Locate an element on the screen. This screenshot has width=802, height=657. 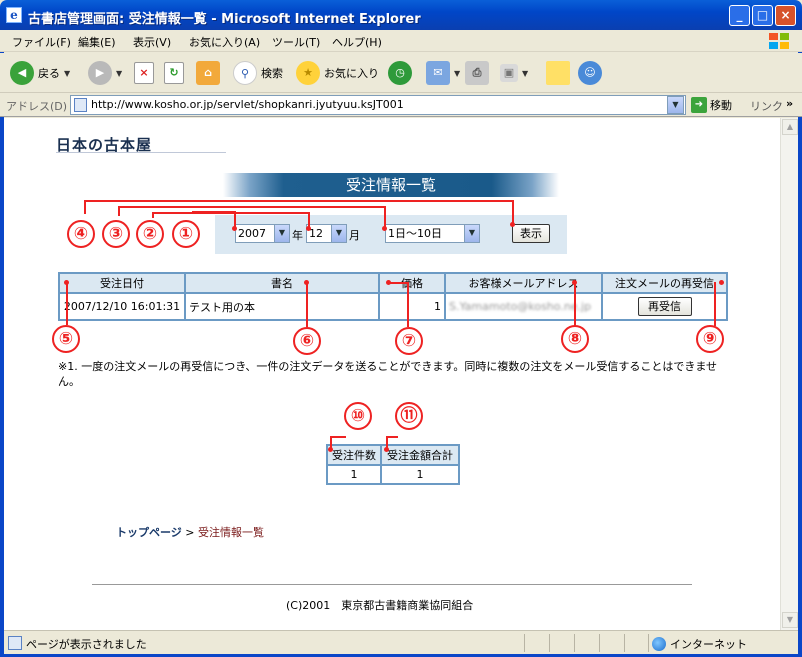
forward-button: ▶ ▼ is located at coordinates (105, 73).